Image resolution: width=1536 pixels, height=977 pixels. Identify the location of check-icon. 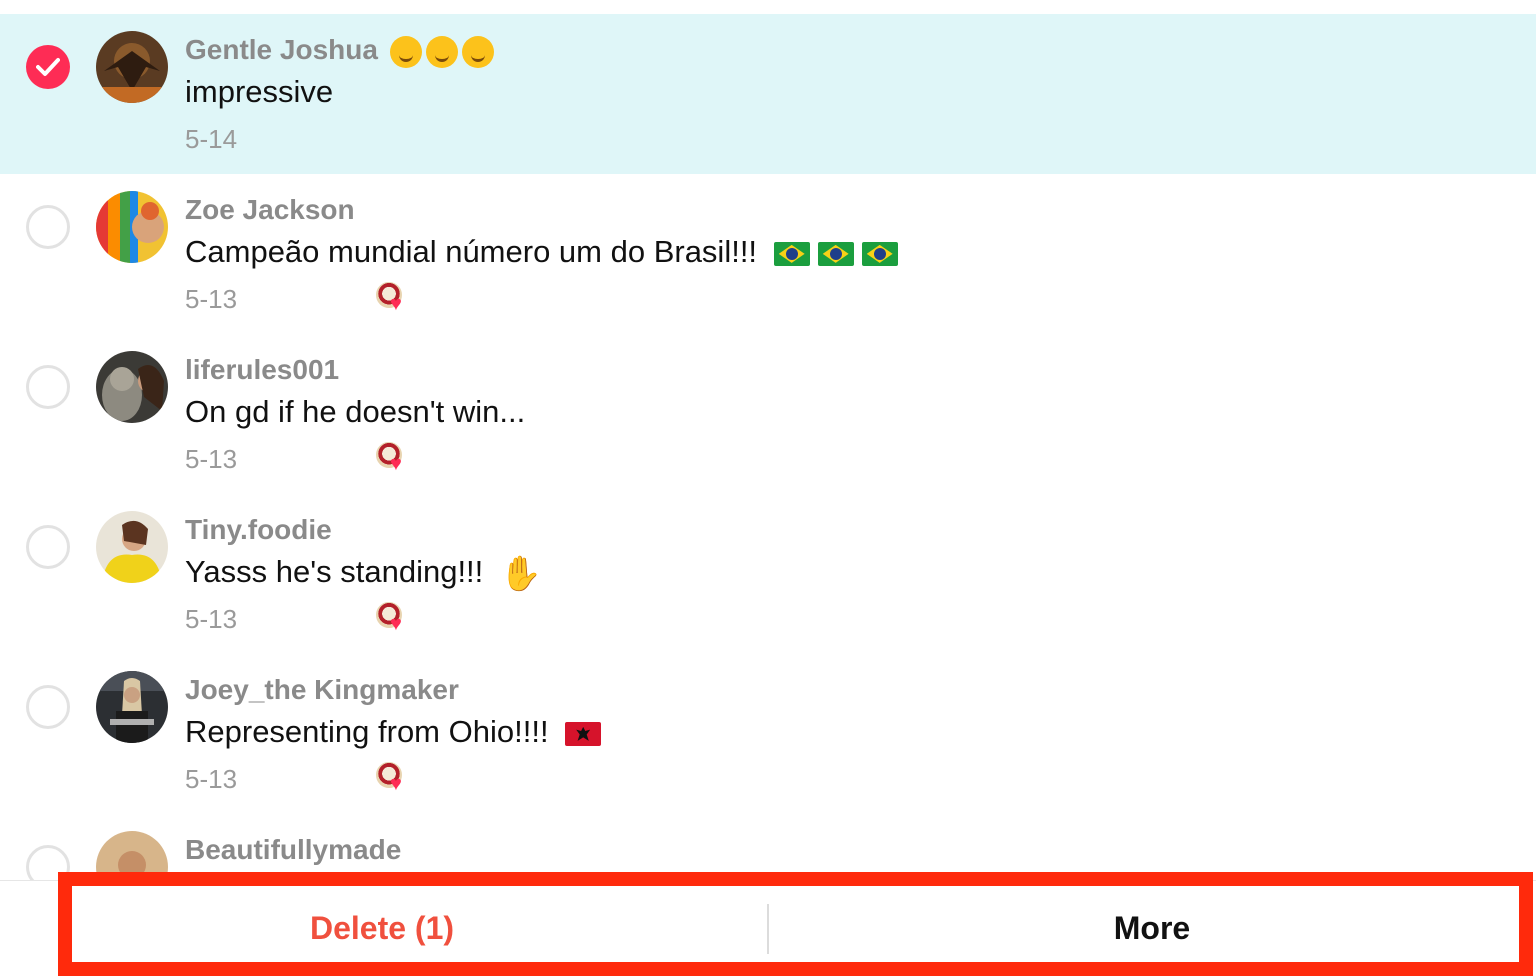
(48, 67).